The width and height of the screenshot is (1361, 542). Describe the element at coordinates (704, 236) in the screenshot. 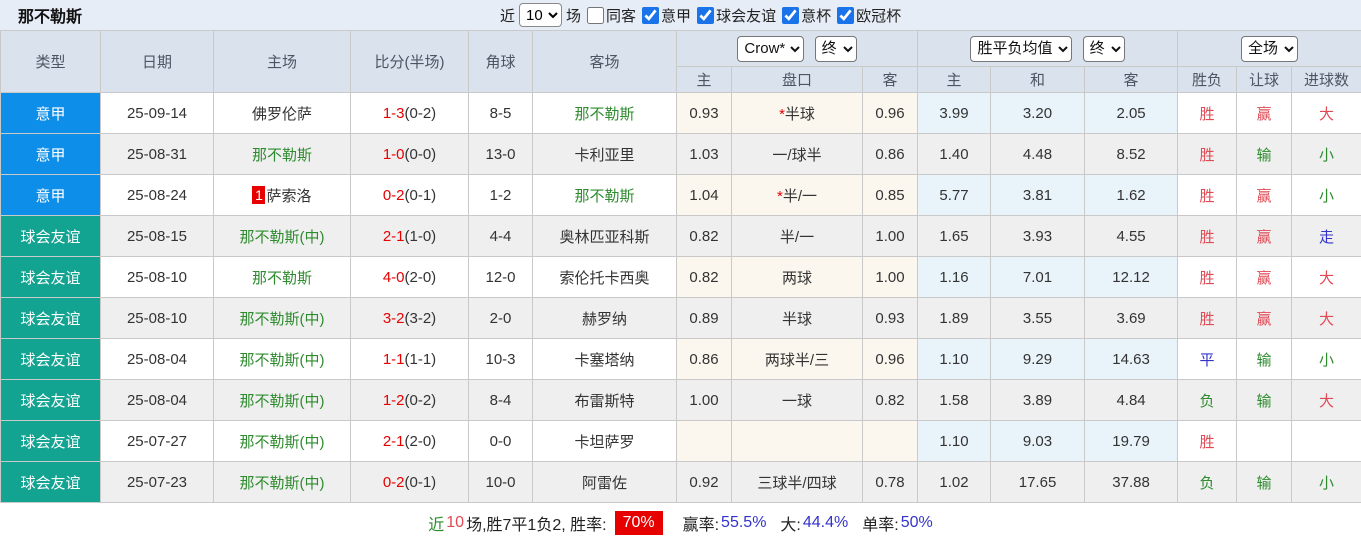

I see `handicap-home-odds: 0.82` at that location.